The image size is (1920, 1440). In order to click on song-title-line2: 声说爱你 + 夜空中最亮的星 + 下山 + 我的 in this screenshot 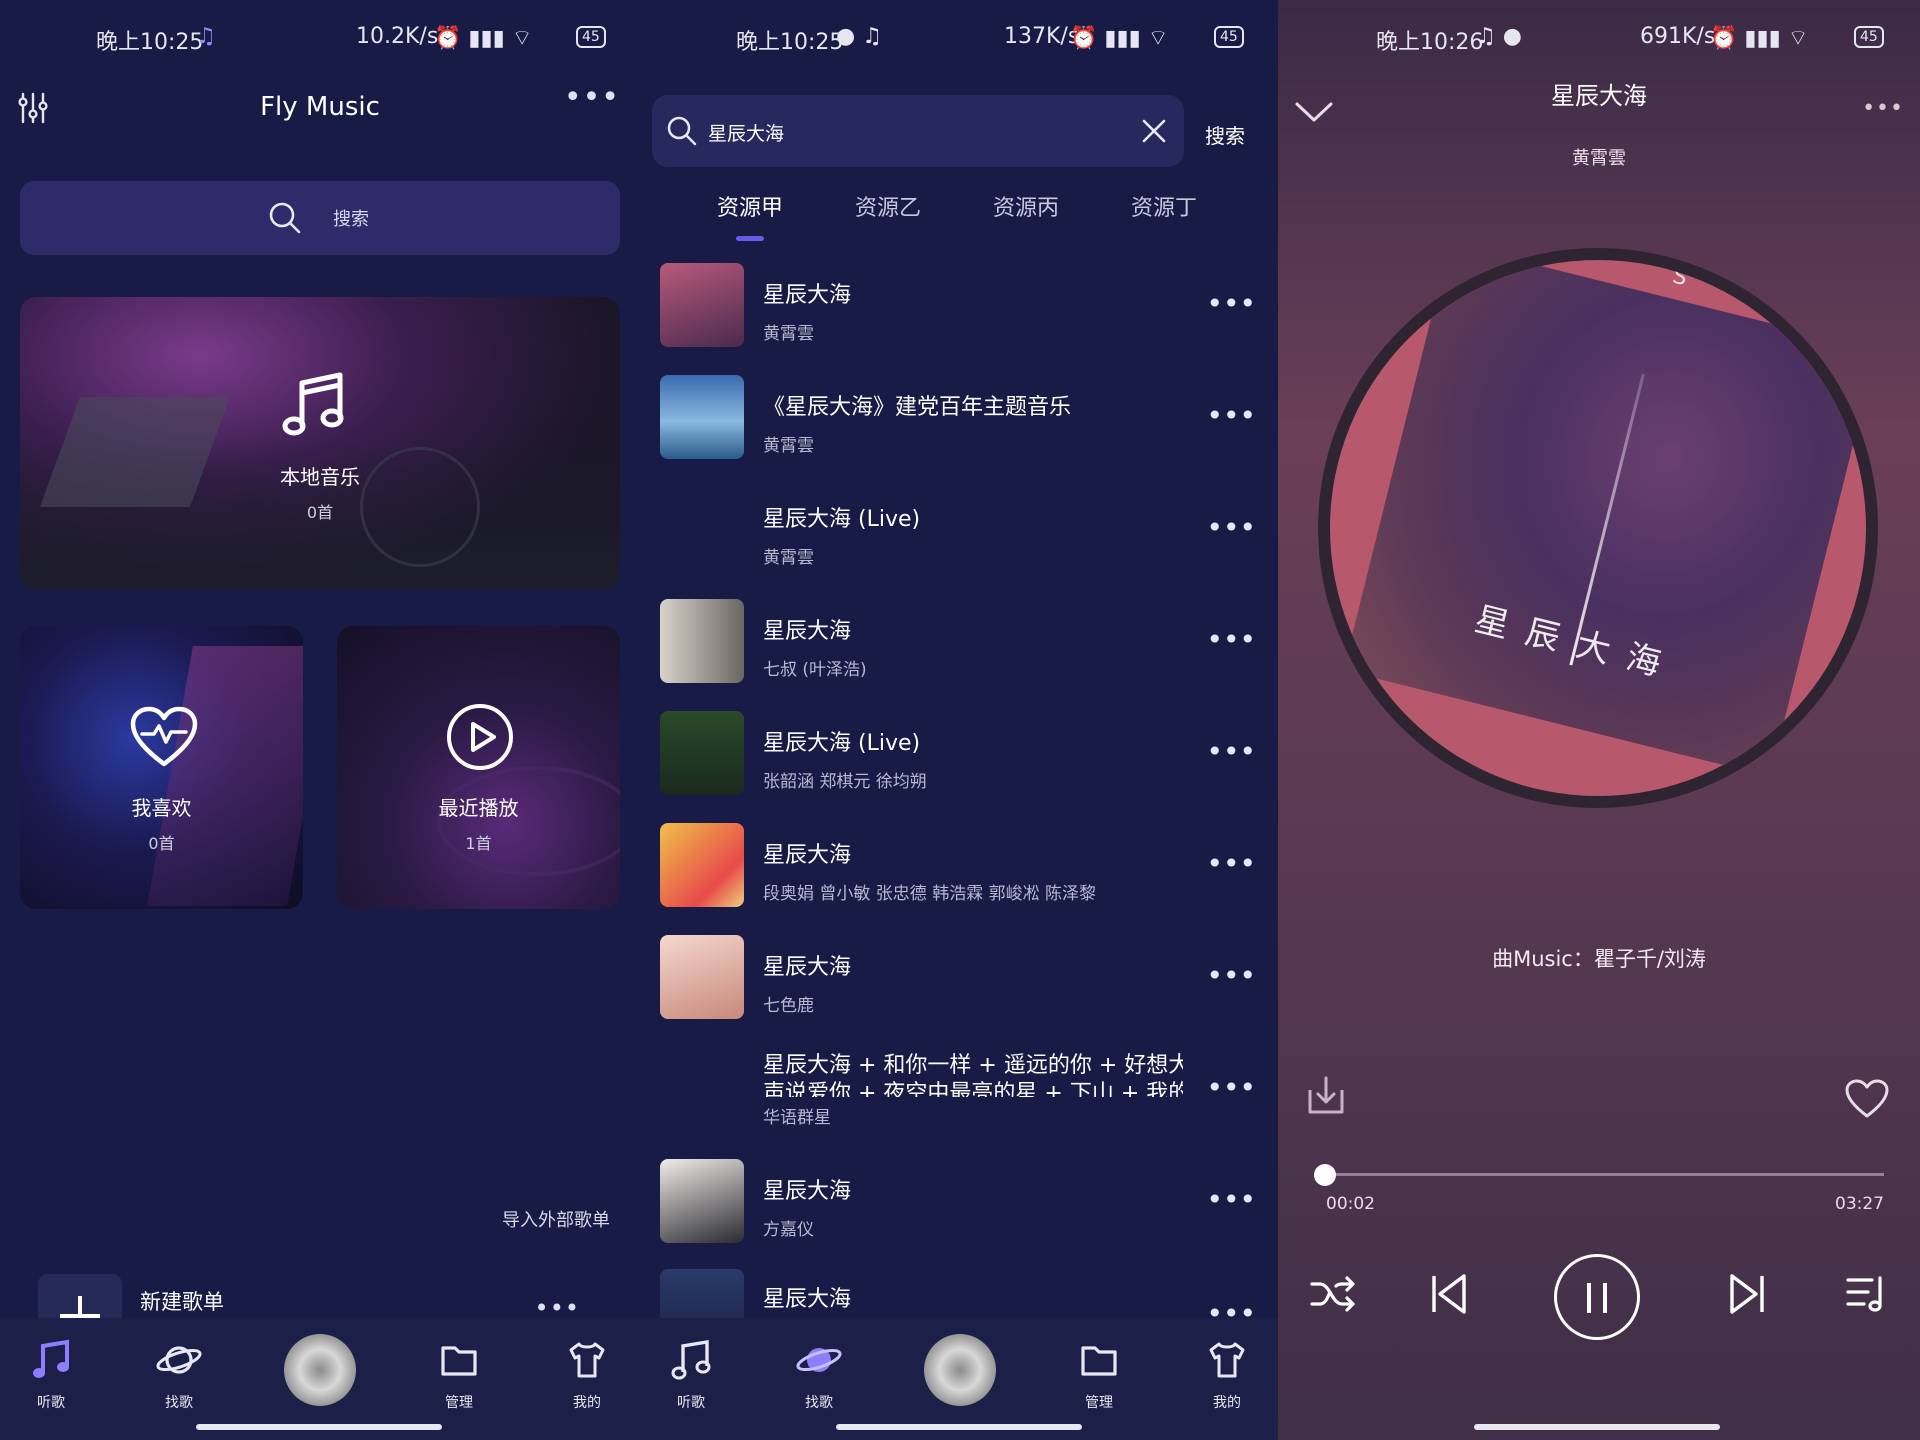, I will do `click(973, 1089)`.